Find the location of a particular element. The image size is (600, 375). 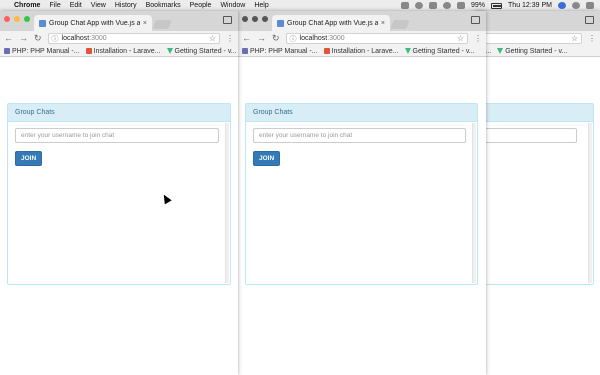

battery-icon is located at coordinates (497, 5).